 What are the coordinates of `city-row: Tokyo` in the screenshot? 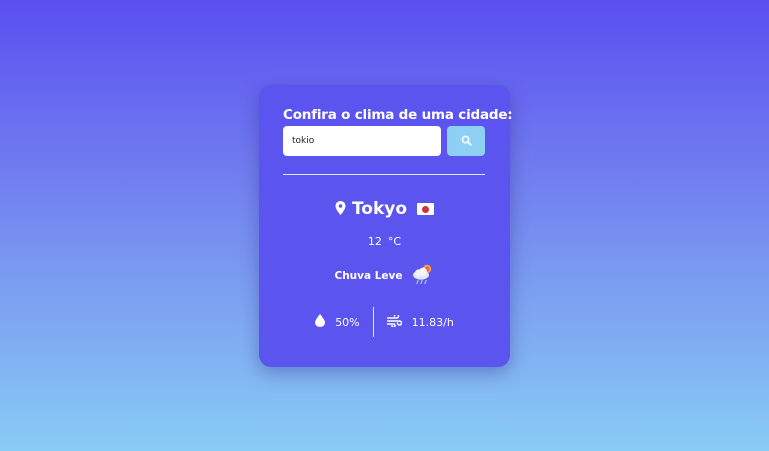 It's located at (384, 209).